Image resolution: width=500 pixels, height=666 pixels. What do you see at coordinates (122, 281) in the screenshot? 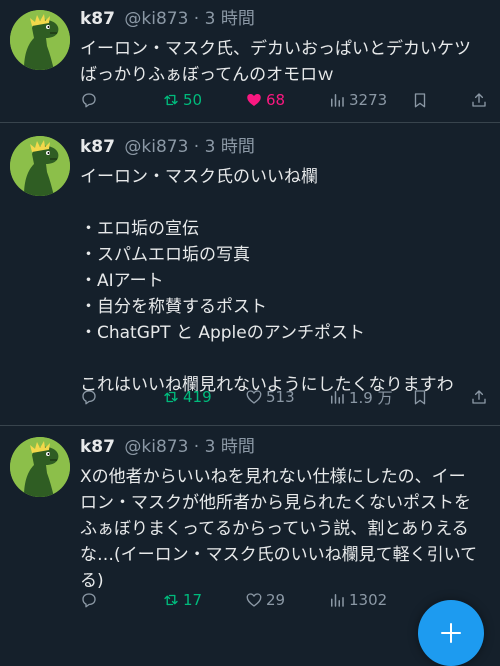
I see `tweet-text-line: ・AIアート` at bounding box center [122, 281].